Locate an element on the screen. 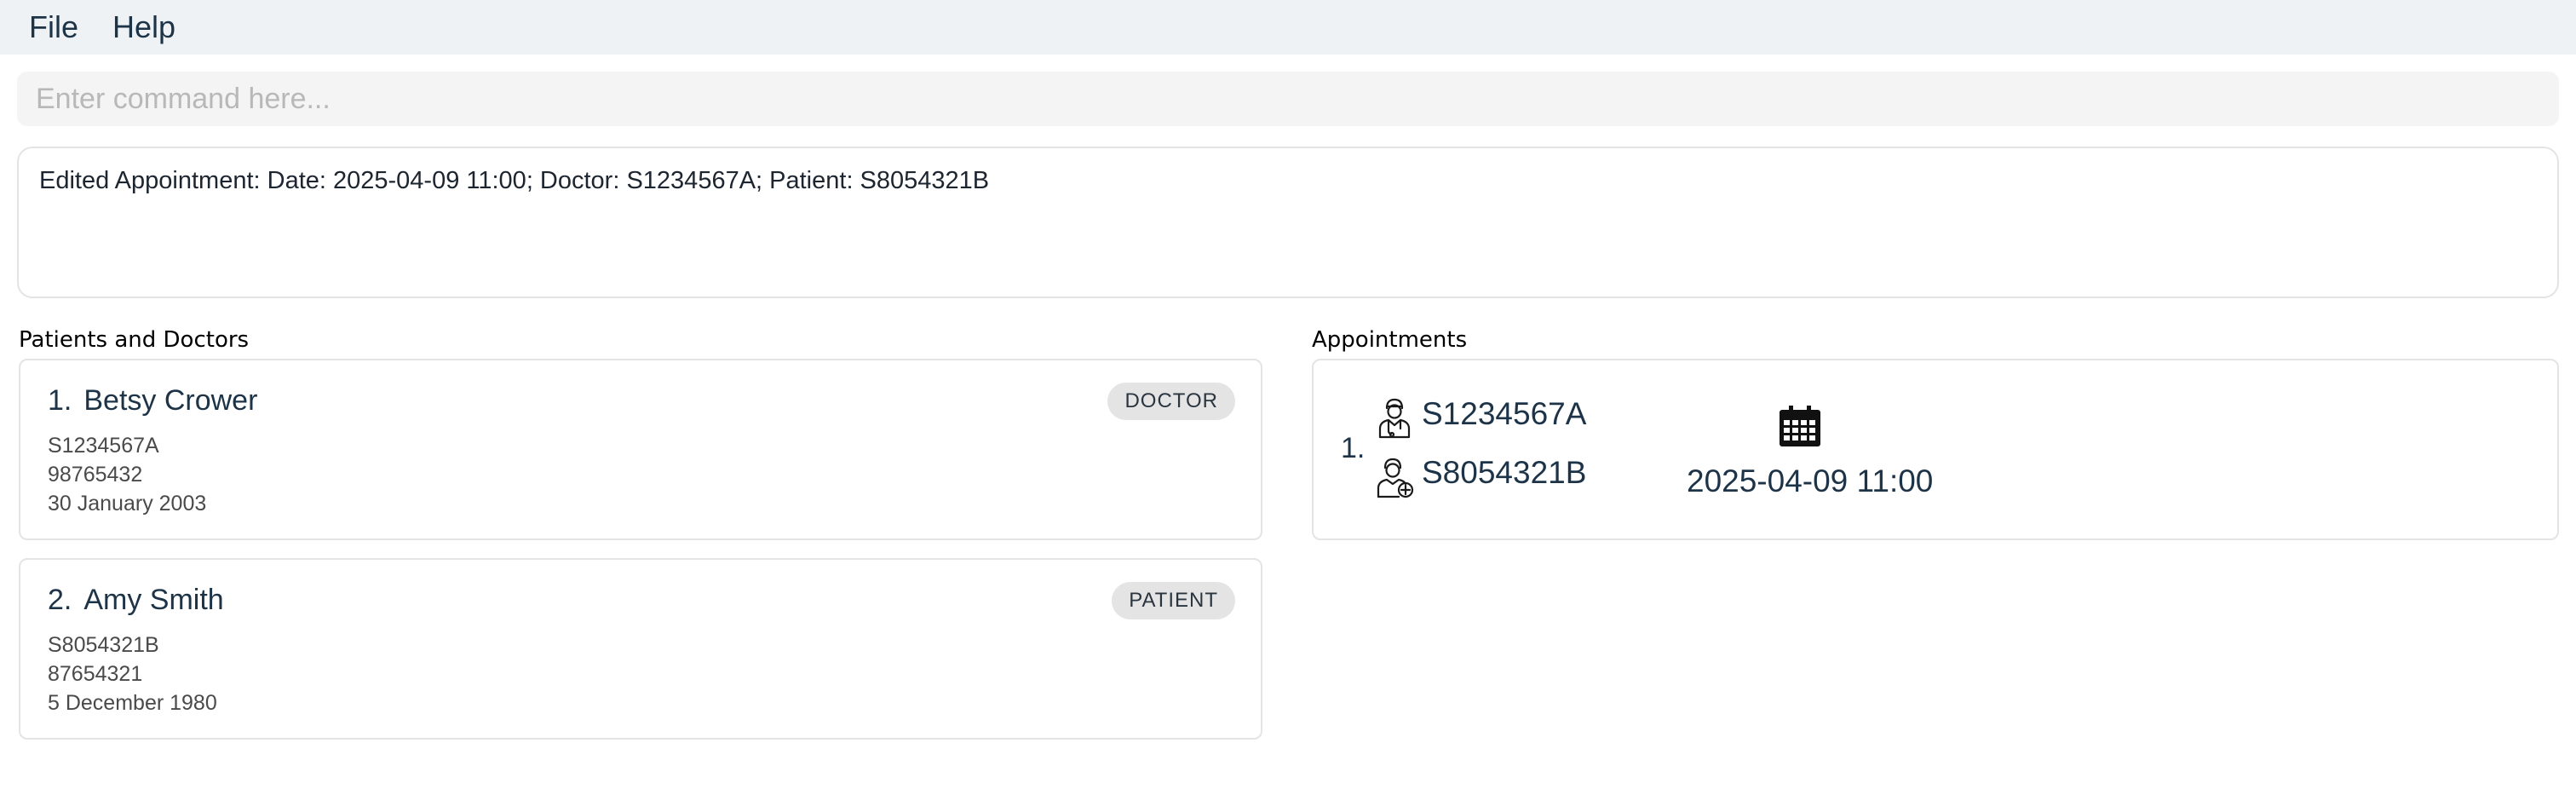 The width and height of the screenshot is (2576, 789). person-dob: 30 January 2003 is located at coordinates (128, 503).